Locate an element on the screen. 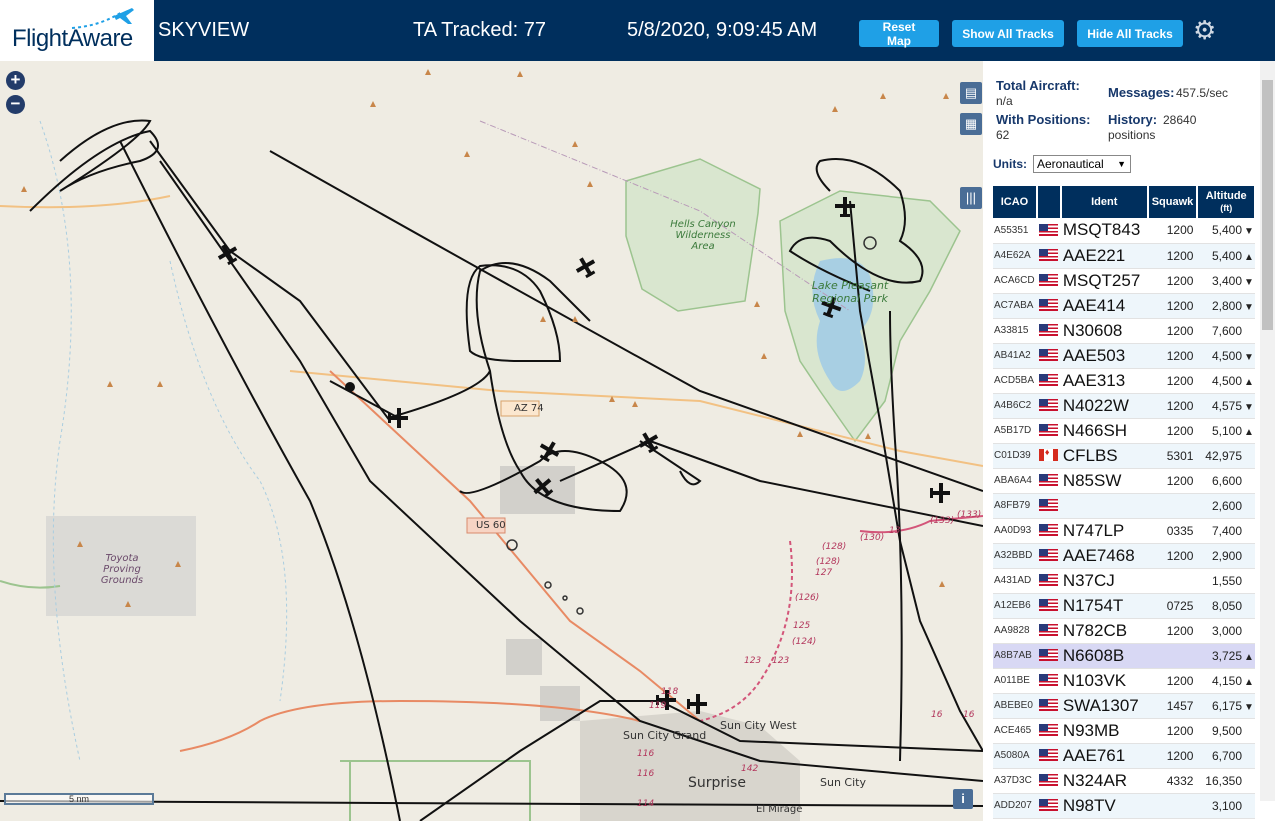  table-row: ACE465 N93MB 1200 9,500 is located at coordinates (1124, 731).